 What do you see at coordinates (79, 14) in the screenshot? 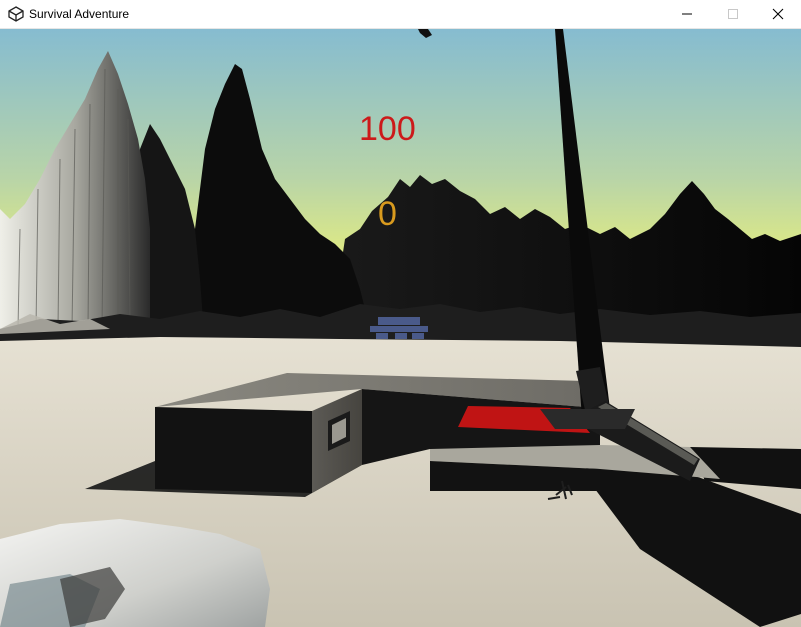
I see `window-title: Survival Adventure` at bounding box center [79, 14].